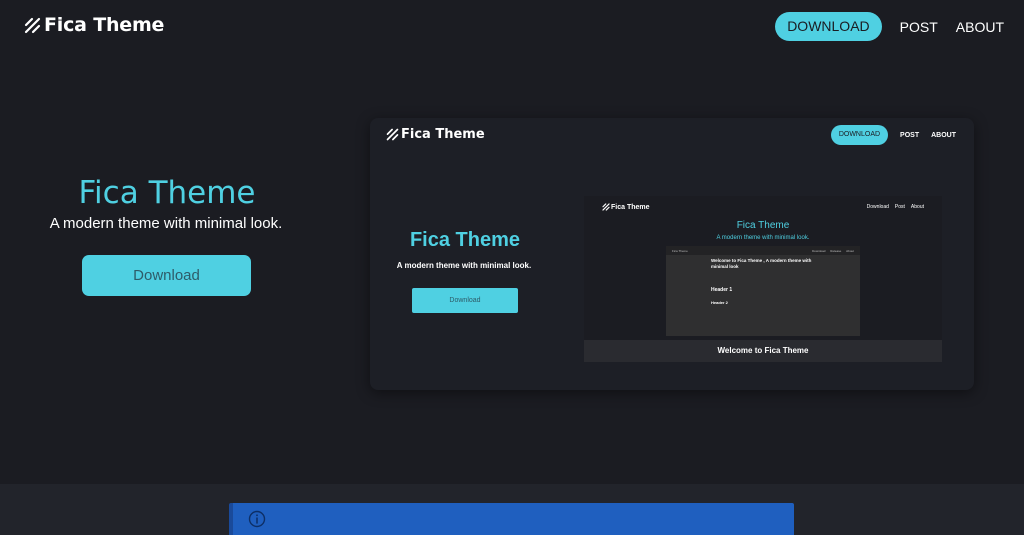 Image resolution: width=1024 pixels, height=535 pixels. I want to click on hero-download-button: Download, so click(166, 275).